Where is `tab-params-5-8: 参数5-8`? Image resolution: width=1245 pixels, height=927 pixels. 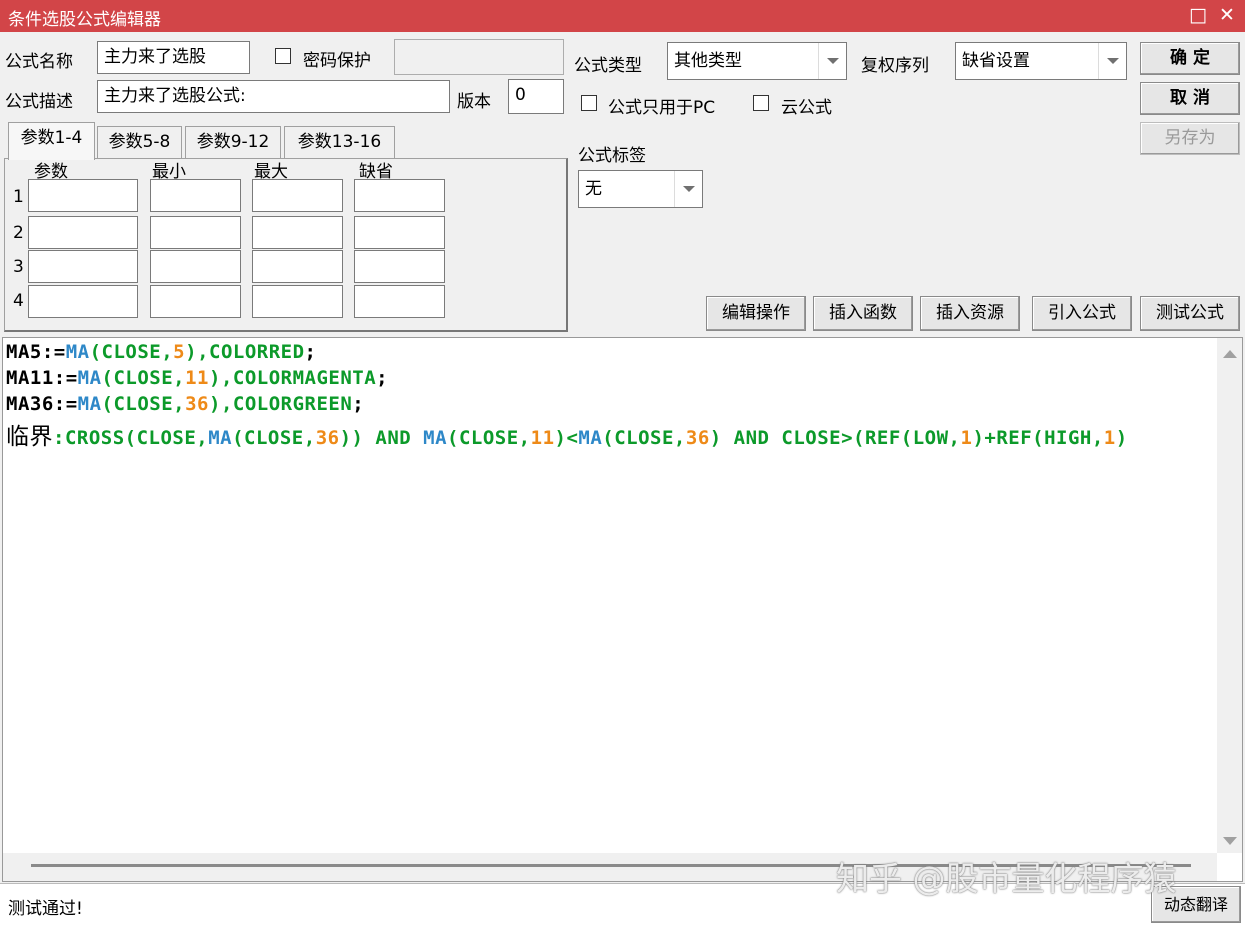
tab-params-5-8: 参数5-8 is located at coordinates (139, 142).